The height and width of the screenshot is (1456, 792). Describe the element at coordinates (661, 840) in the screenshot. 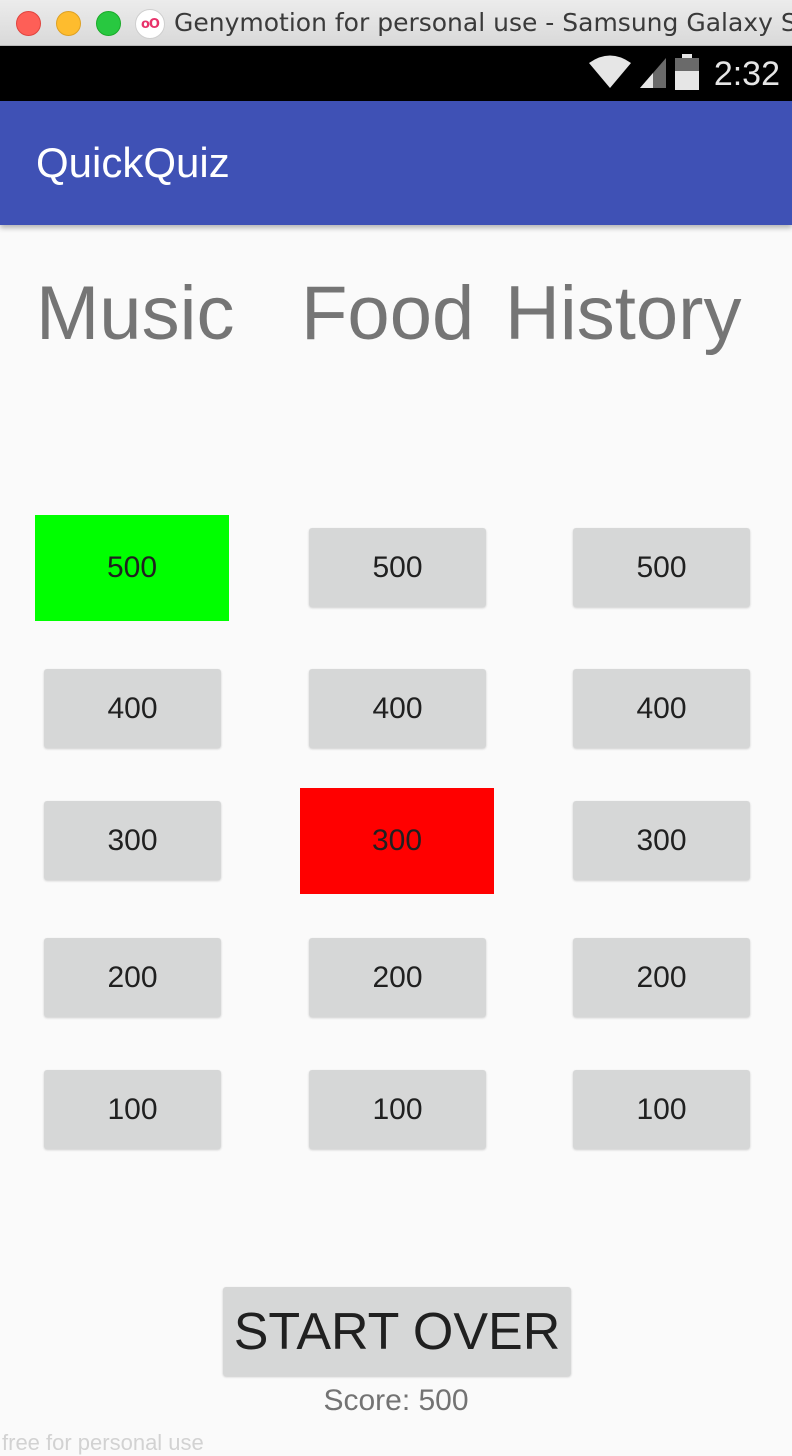

I see `history-300-button: 300` at that location.